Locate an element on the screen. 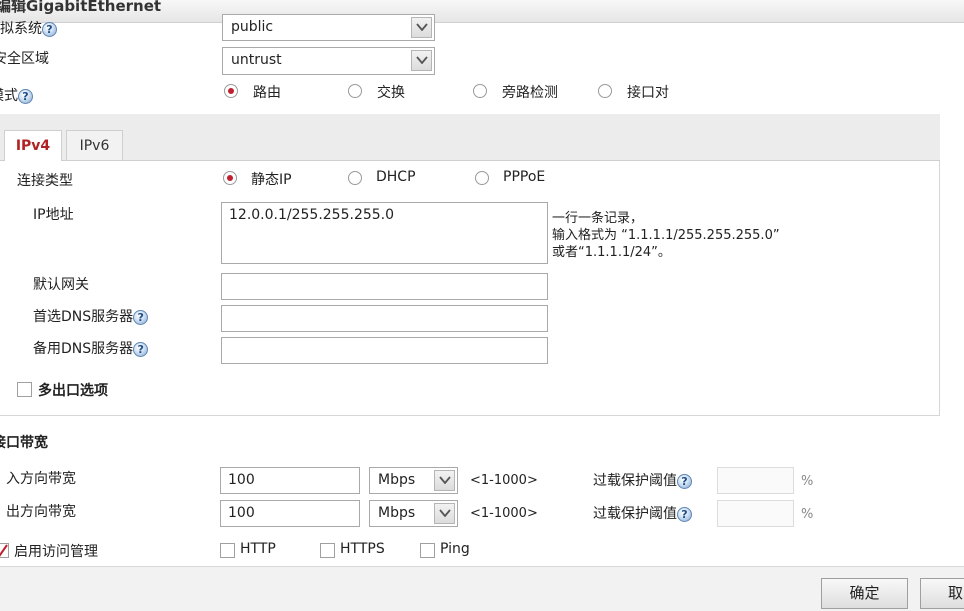 The height and width of the screenshot is (611, 964). inbound-range-hint: <1-1000> is located at coordinates (504, 480).